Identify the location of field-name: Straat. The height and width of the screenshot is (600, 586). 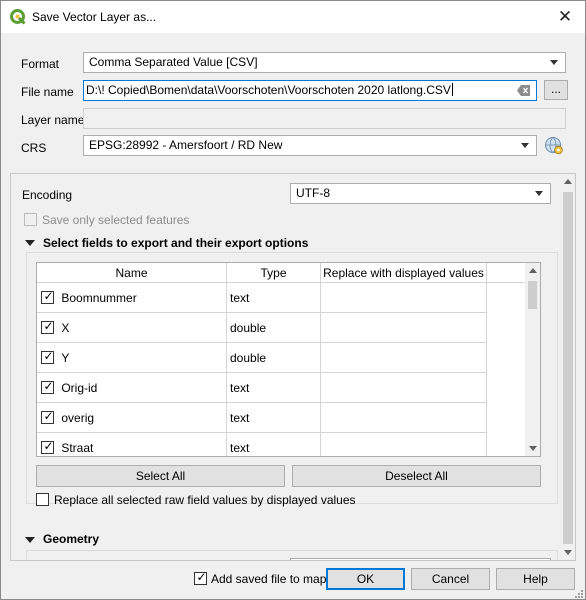
(77, 448).